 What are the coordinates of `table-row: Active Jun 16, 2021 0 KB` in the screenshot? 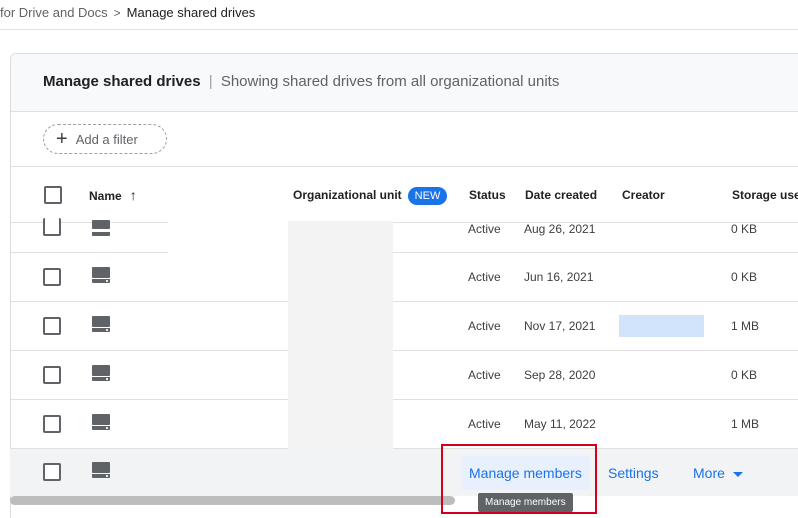 It's located at (404, 277).